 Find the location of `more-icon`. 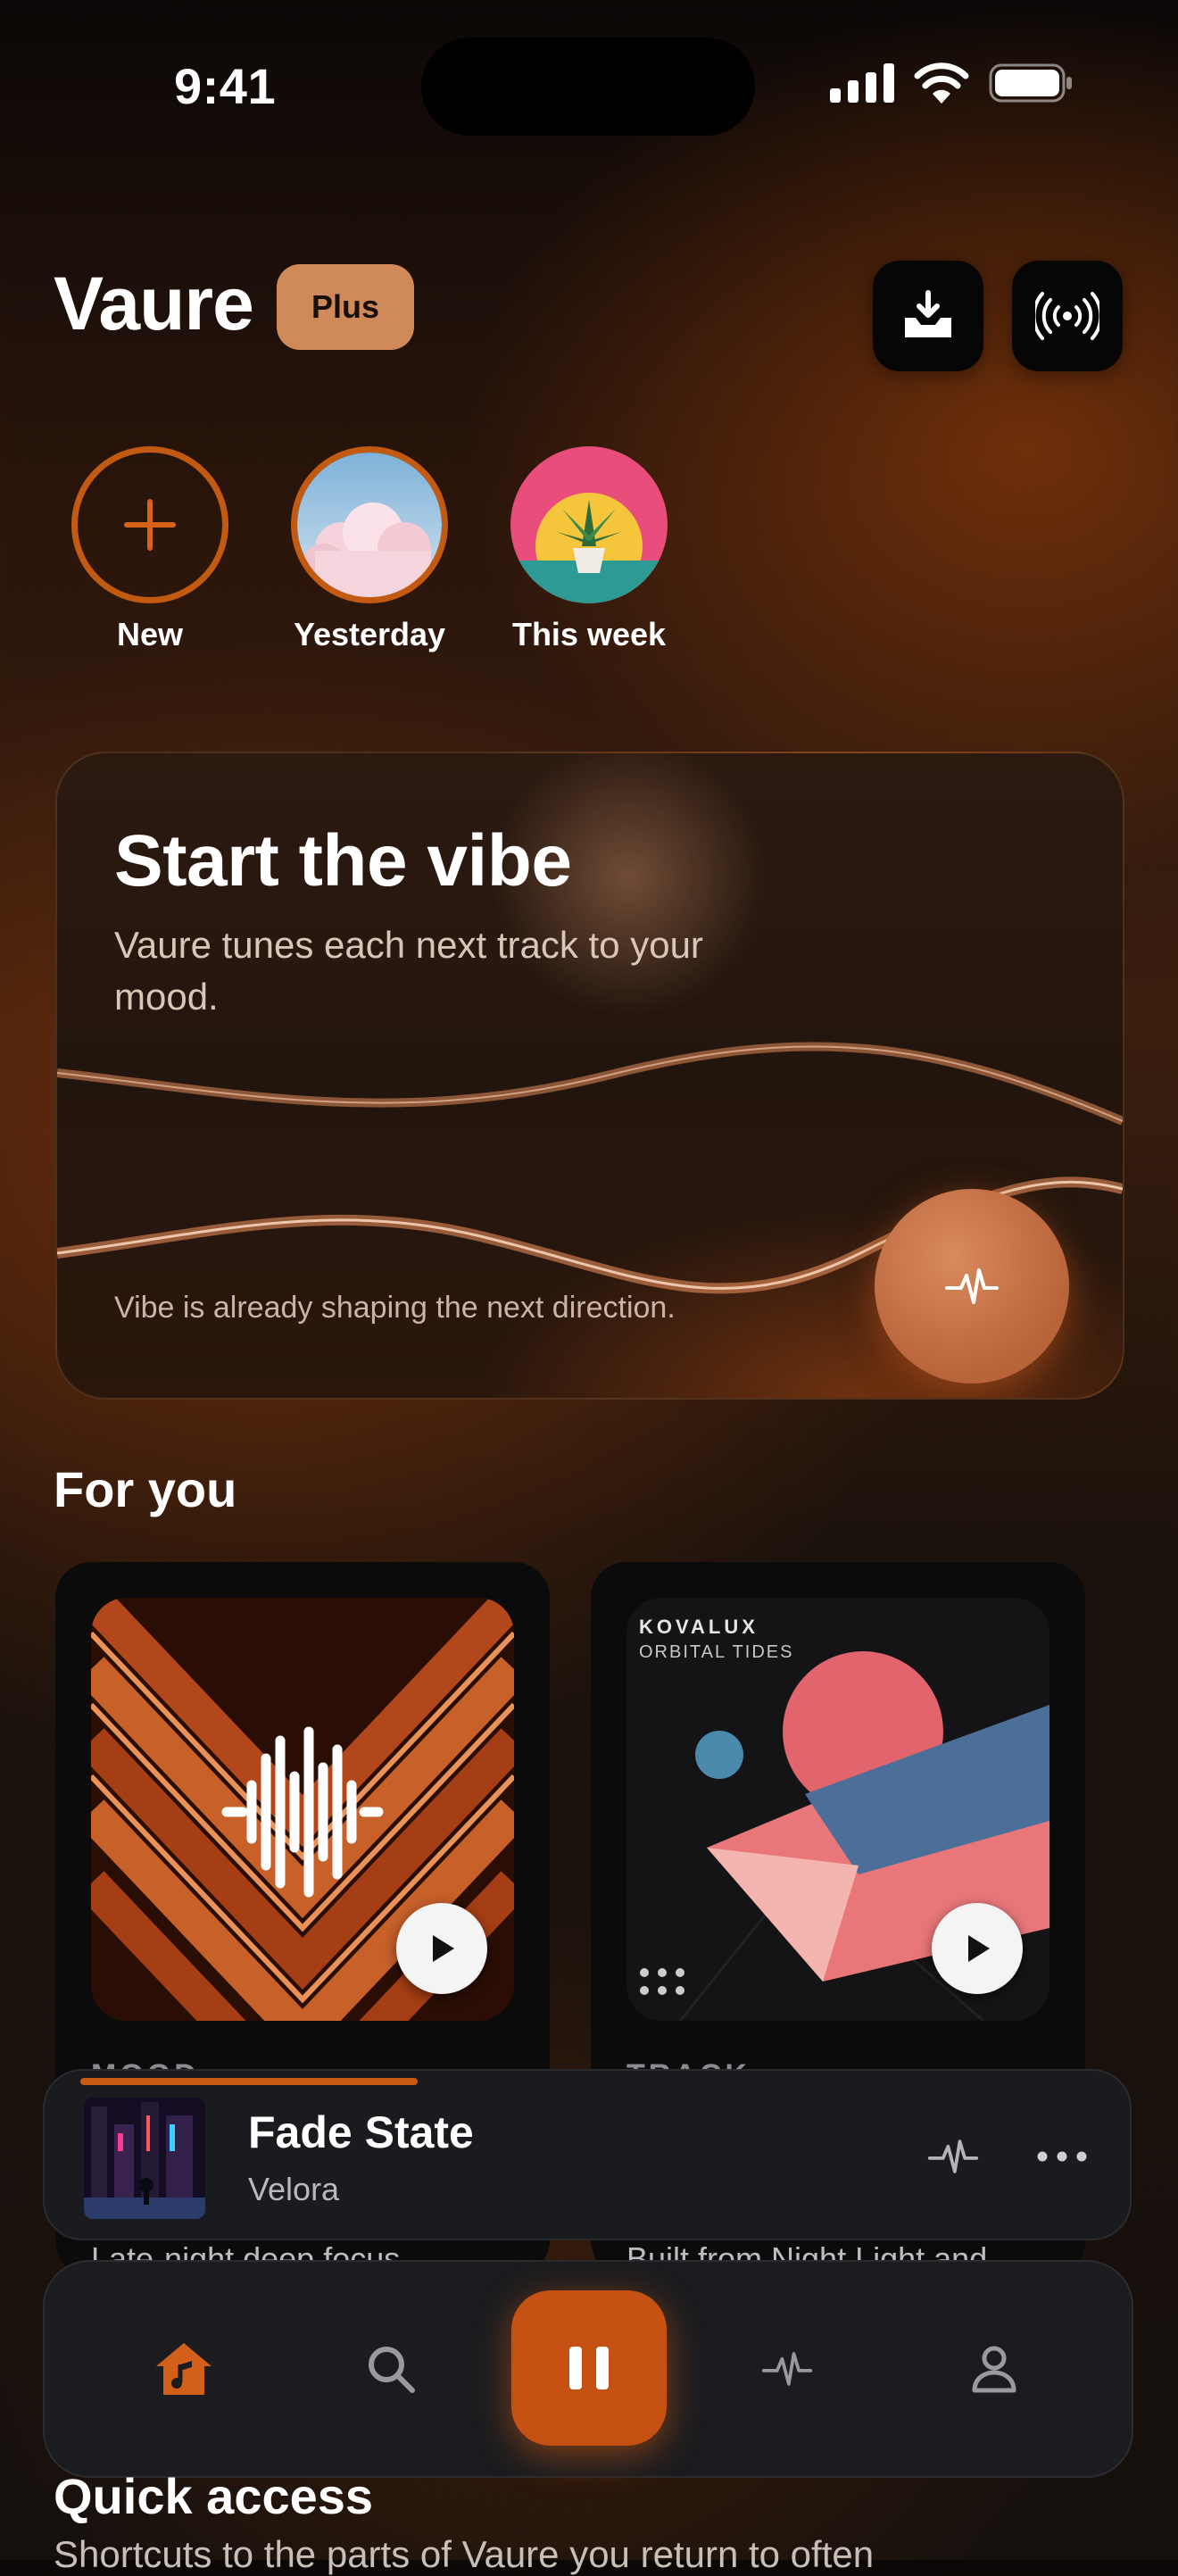

more-icon is located at coordinates (1062, 2157).